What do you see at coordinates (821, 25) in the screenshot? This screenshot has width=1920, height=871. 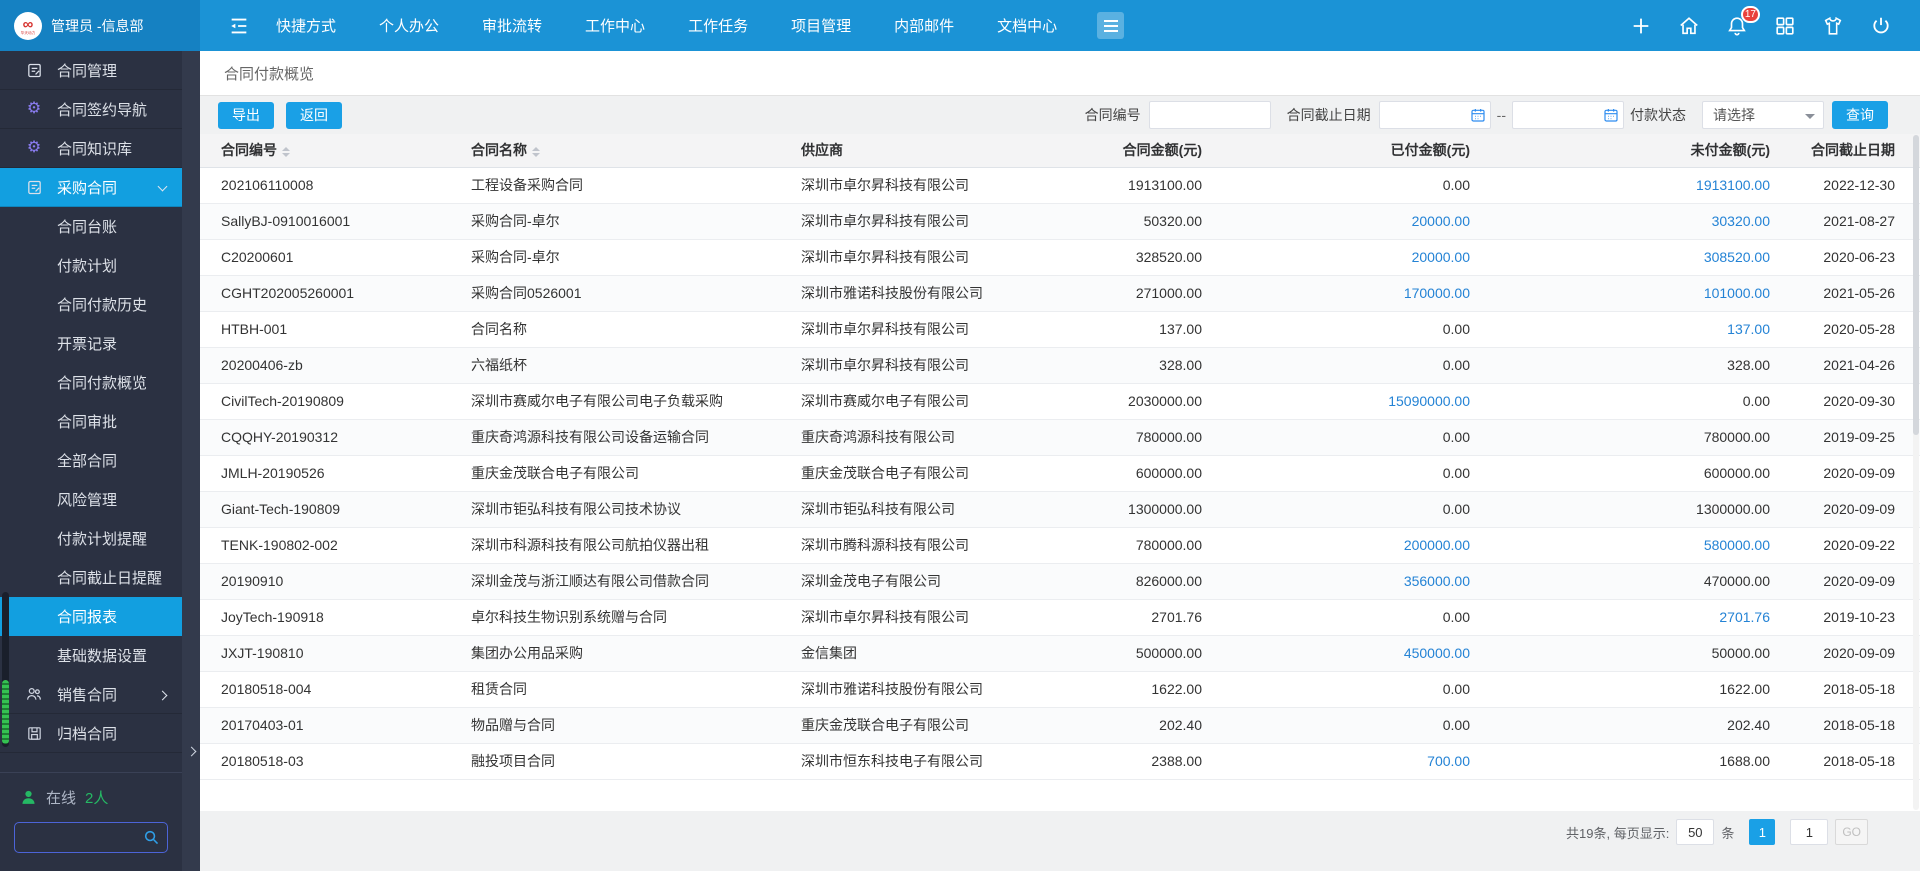 I see `topbar-menu-item: 项目管理` at bounding box center [821, 25].